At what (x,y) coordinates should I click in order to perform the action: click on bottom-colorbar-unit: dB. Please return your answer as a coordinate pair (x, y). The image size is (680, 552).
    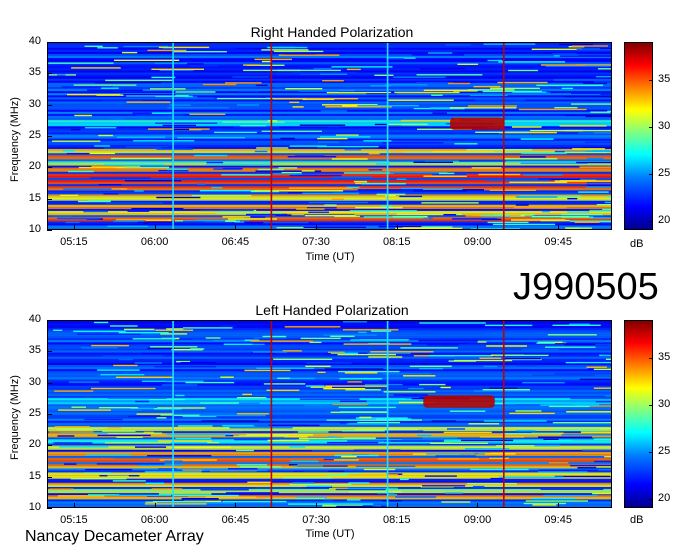
    Looking at the image, I should click on (637, 520).